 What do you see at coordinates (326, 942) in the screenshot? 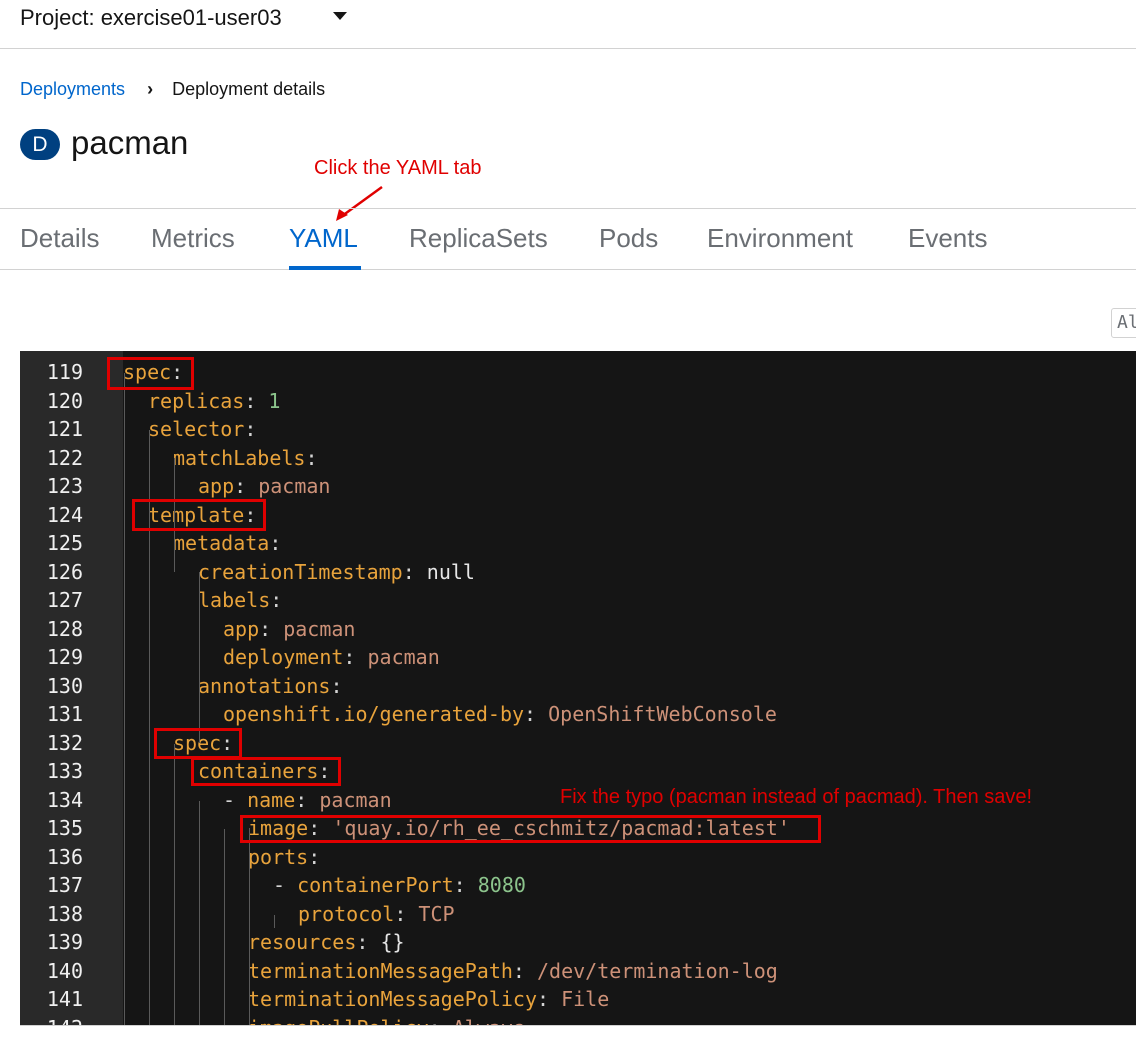
I see `code-text: resources: {}` at bounding box center [326, 942].